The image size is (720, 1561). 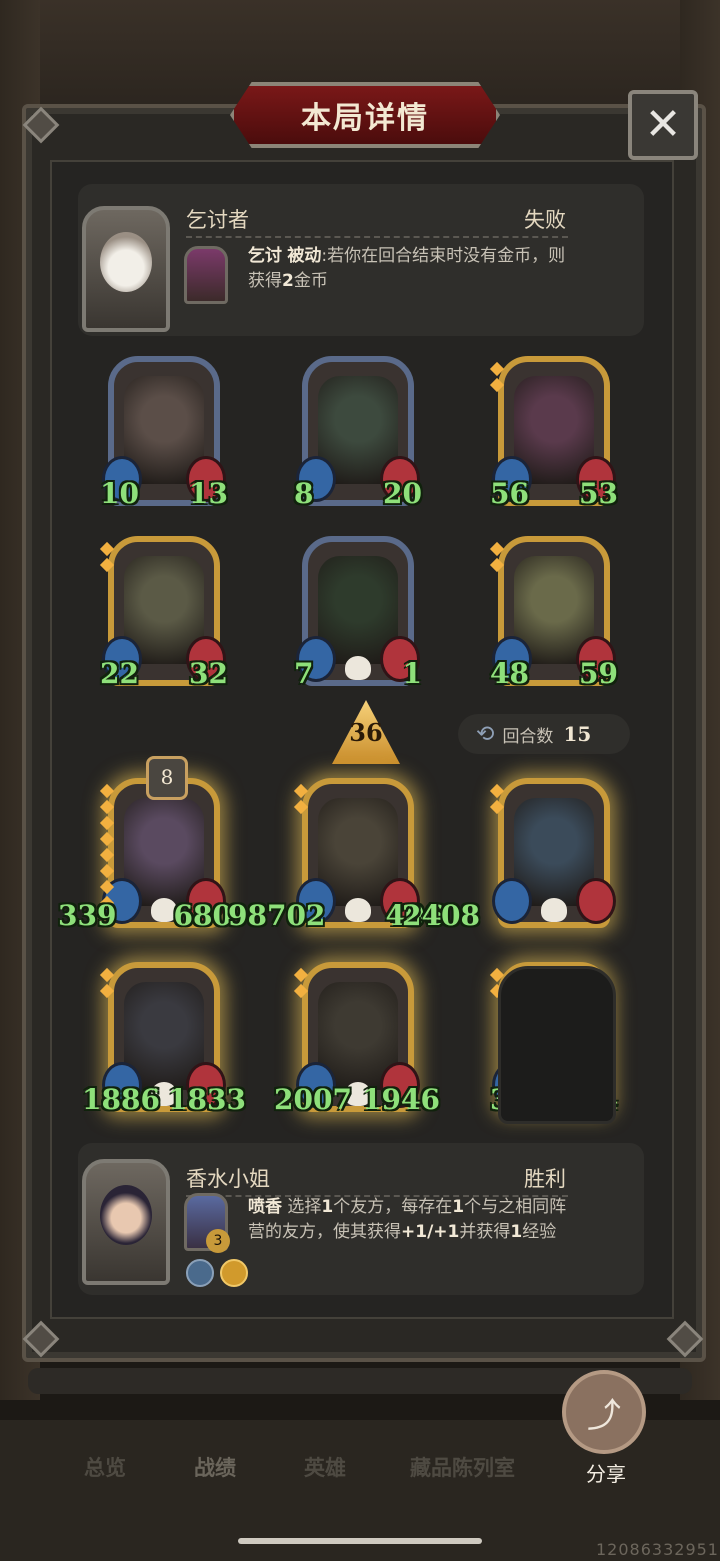 I want to click on health-value: 32, so click(x=208, y=673).